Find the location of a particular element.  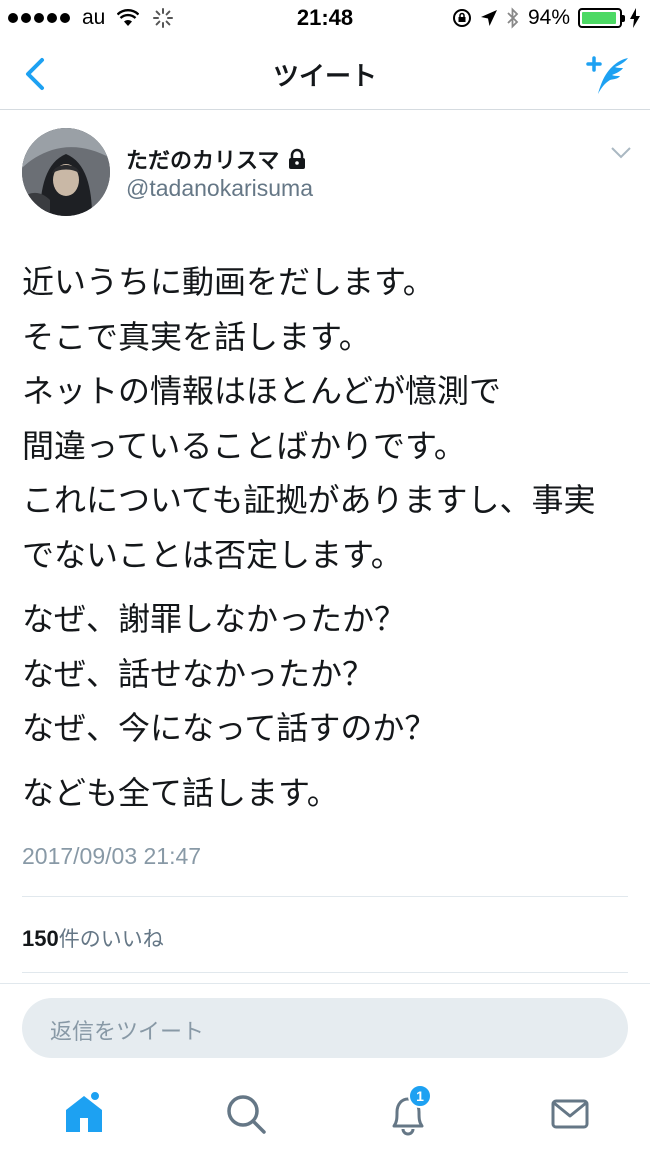

display-name: ただのカリスマ is located at coordinates (216, 159).